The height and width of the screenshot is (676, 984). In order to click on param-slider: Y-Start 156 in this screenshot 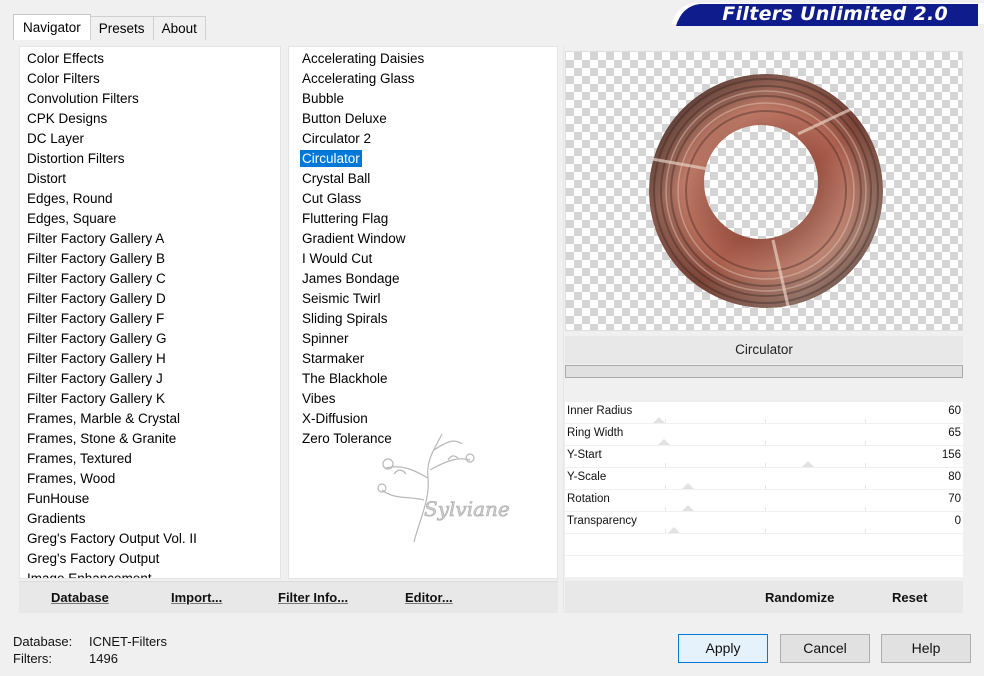, I will do `click(764, 457)`.